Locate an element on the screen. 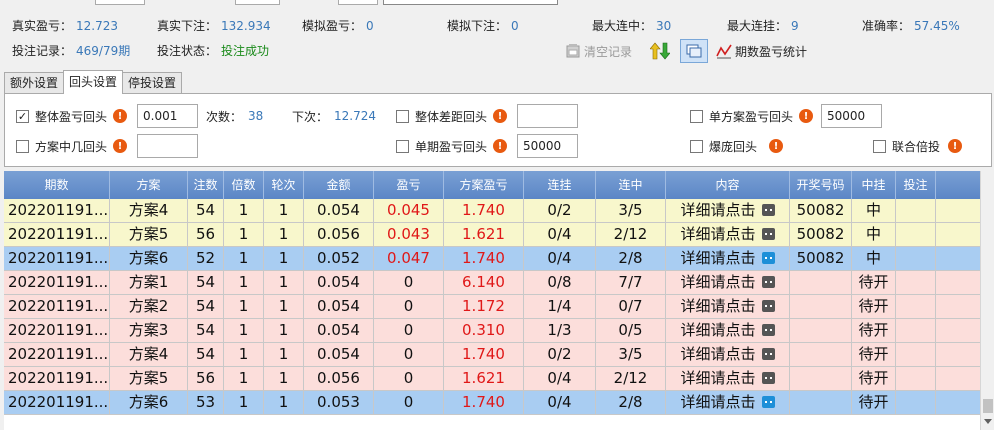 This screenshot has width=994, height=430. cell-amount: 0.054 is located at coordinates (339, 354).